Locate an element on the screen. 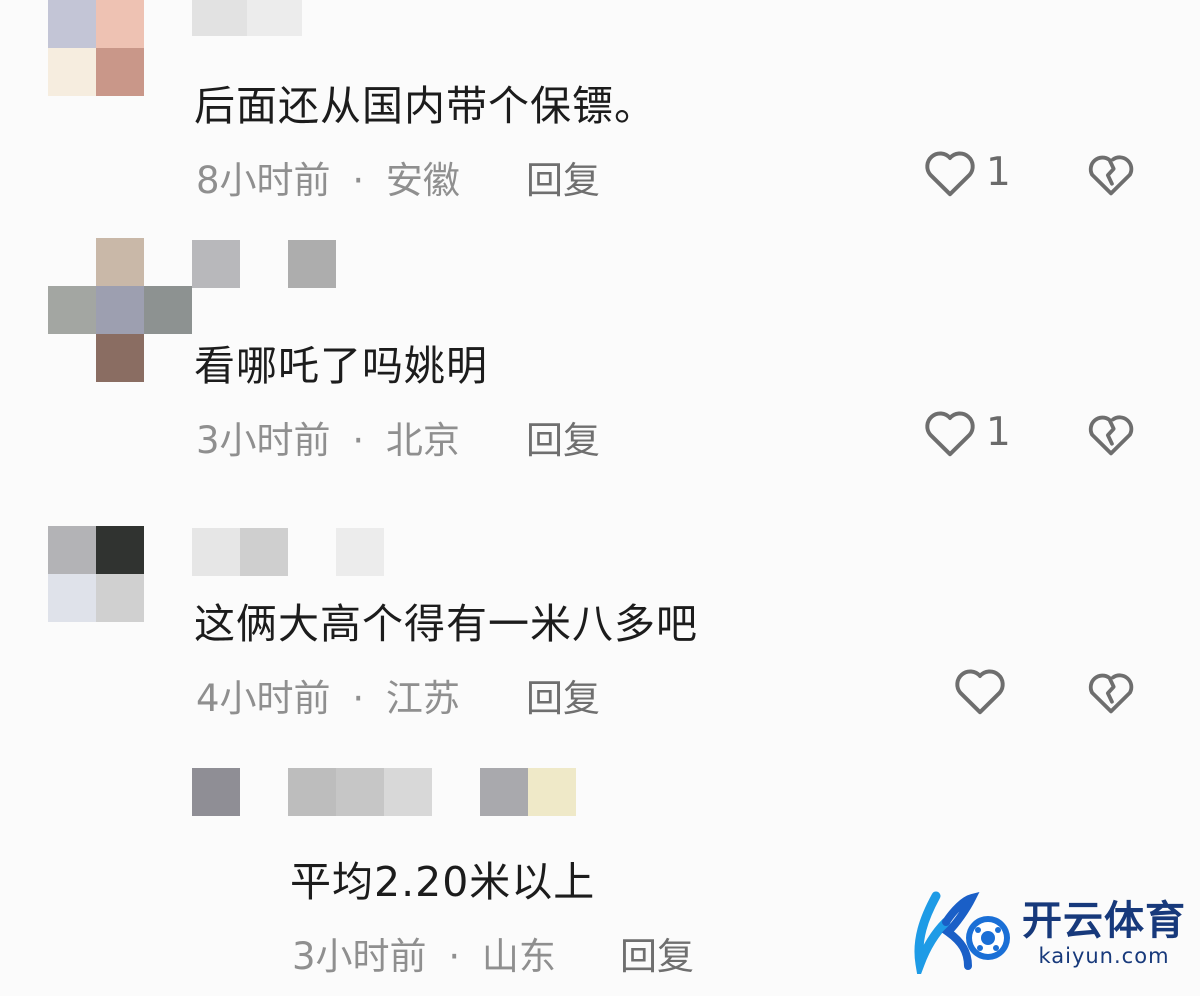 The image size is (1200, 996). comment-location: 江苏 is located at coordinates (422, 698).